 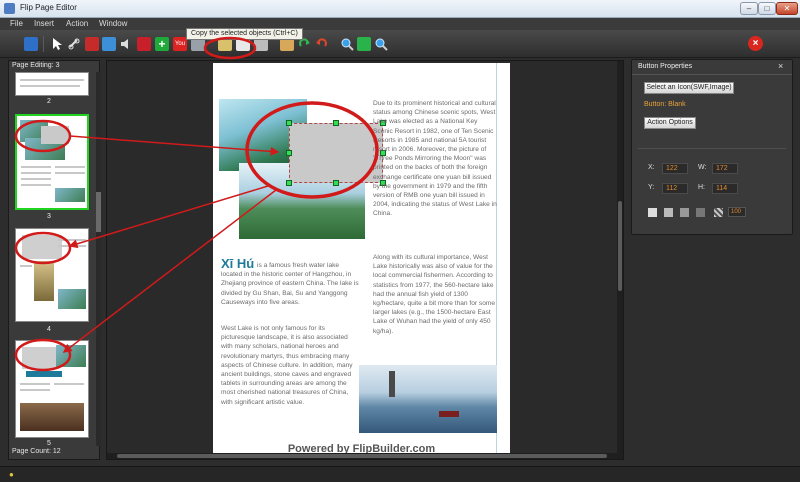 What do you see at coordinates (689, 88) in the screenshot?
I see `select-icon-button: Select an Icon(SWF,Image)` at bounding box center [689, 88].